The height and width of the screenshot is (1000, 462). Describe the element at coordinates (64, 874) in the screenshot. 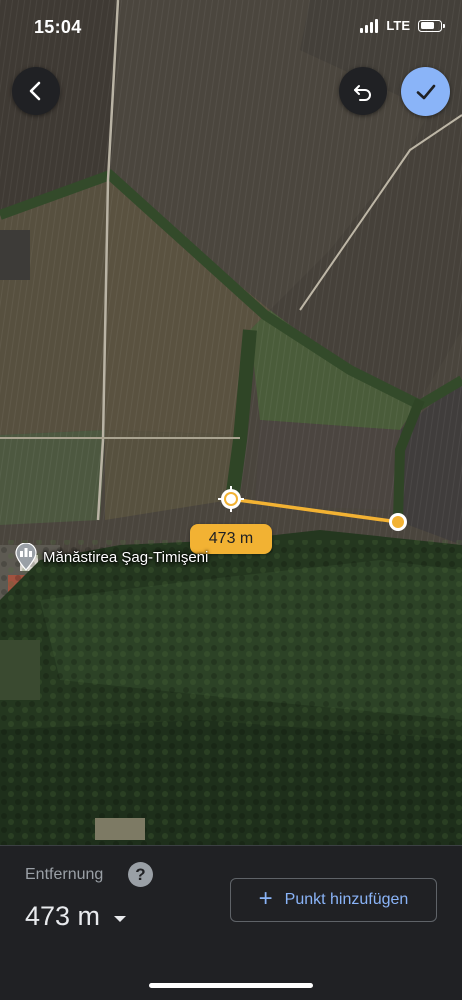

I see `distance-label: Entfernung` at that location.